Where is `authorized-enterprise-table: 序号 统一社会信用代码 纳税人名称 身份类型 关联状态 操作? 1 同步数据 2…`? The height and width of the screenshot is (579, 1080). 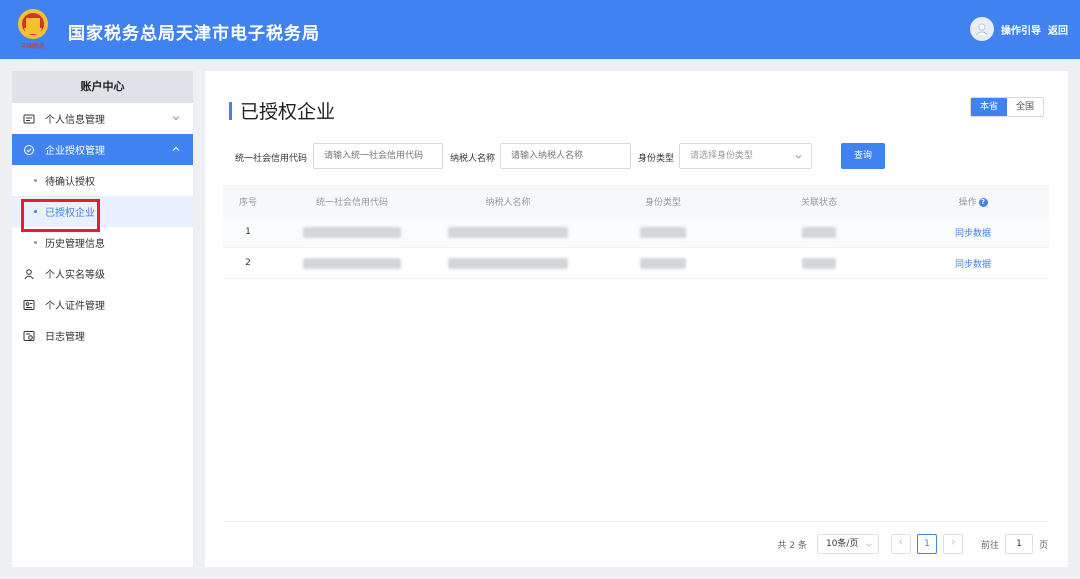
authorized-enterprise-table: 序号 统一社会信用代码 纳税人名称 身份类型 关联状态 操作? 1 同步数据 2… is located at coordinates (636, 232).